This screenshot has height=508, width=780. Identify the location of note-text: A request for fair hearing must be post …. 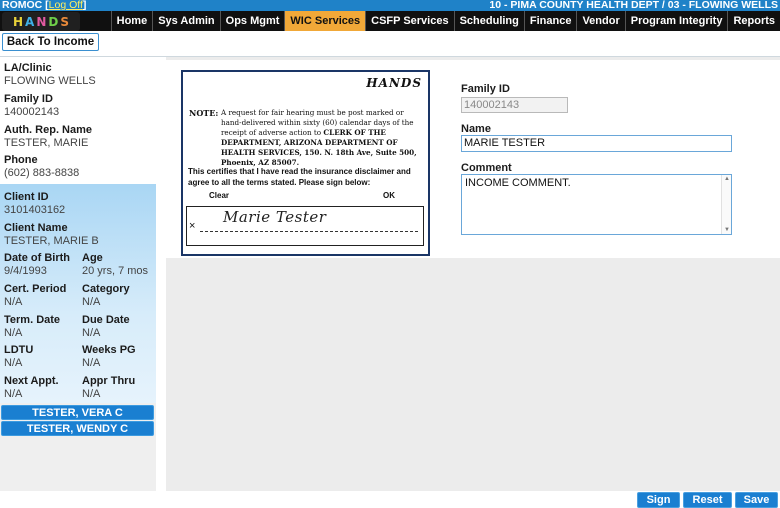
(323, 138).